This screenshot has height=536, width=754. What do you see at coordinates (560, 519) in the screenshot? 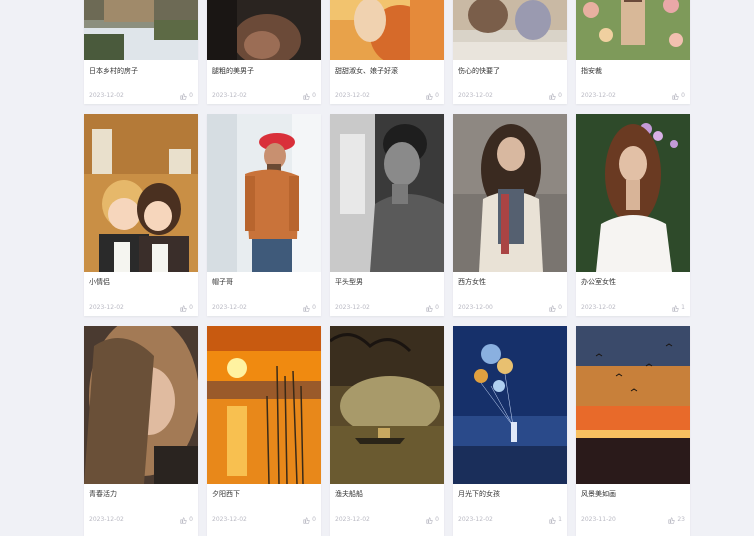
I see `like-count-value: 1` at bounding box center [560, 519].